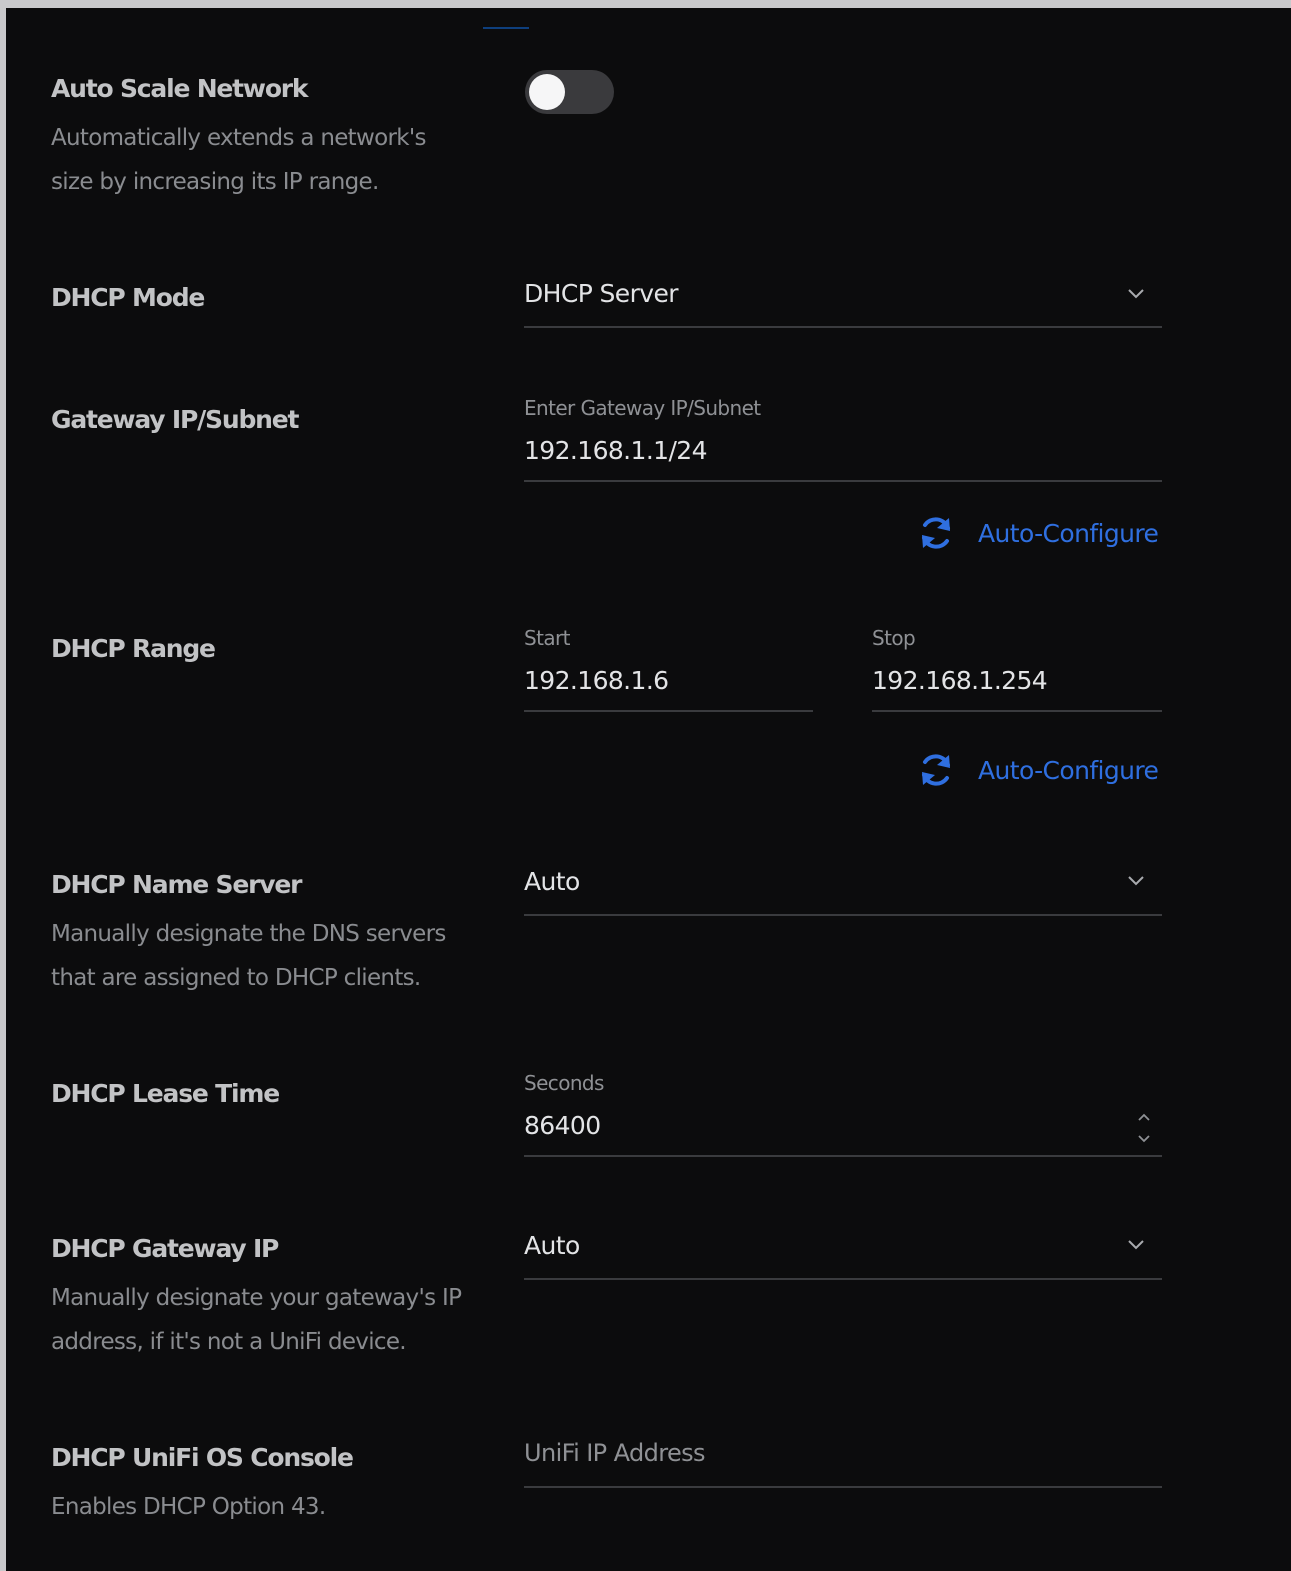  I want to click on dhcp-range-stop-value: 192.168.1.254, so click(960, 680).